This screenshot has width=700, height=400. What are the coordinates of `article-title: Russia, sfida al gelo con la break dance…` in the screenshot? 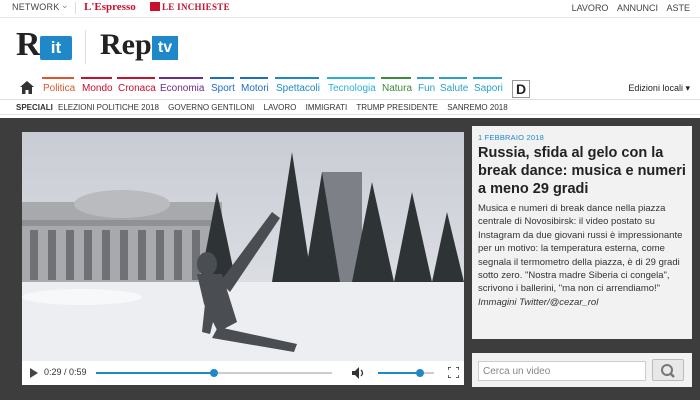 It's located at (583, 171).